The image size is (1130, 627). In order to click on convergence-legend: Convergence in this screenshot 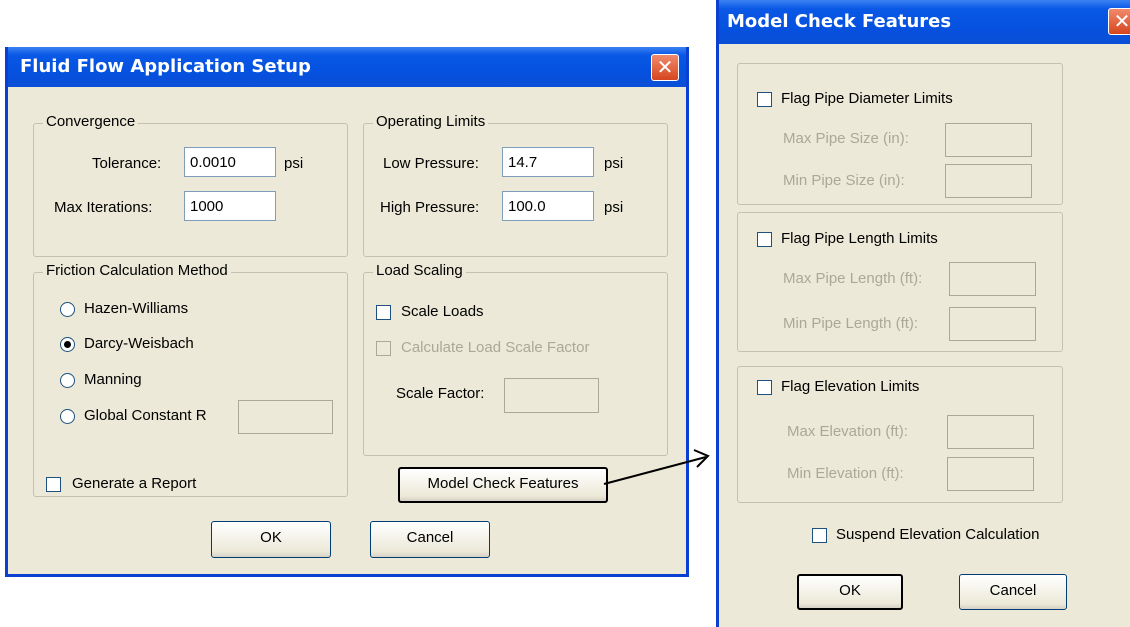, I will do `click(91, 121)`.